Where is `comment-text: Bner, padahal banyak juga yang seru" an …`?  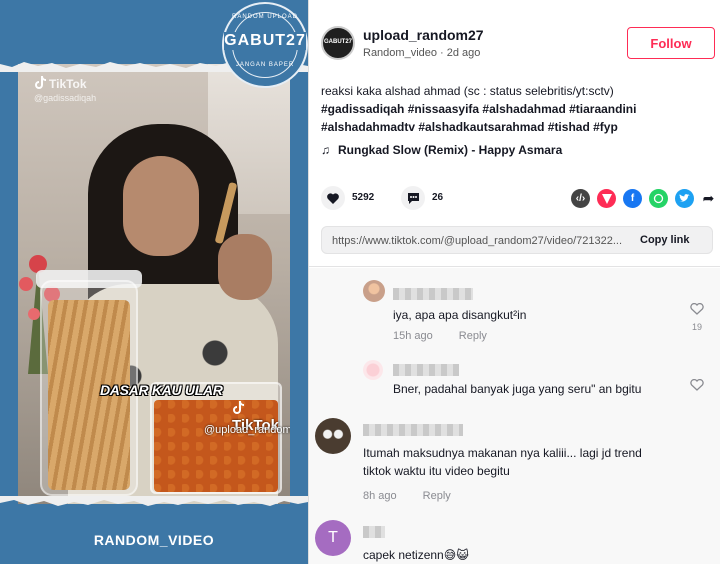 comment-text: Bner, padahal banyak juga yang seru" an … is located at coordinates (517, 389).